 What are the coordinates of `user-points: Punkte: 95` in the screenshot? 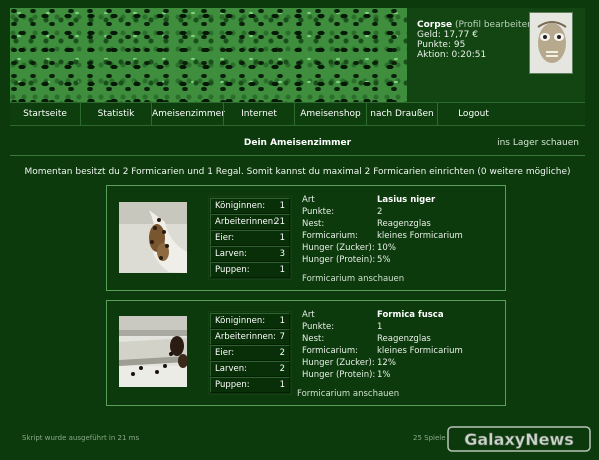 It's located at (441, 45).